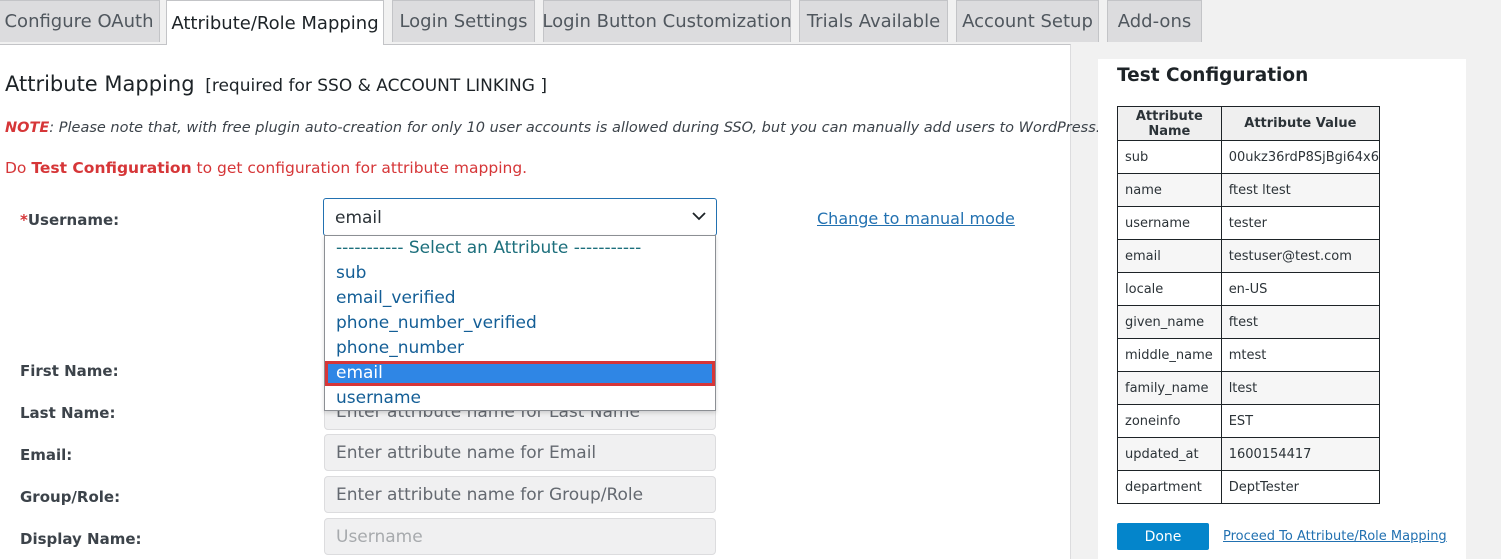 The image size is (1501, 559). What do you see at coordinates (520, 273) in the screenshot?
I see `dropdown-option-sub: sub` at bounding box center [520, 273].